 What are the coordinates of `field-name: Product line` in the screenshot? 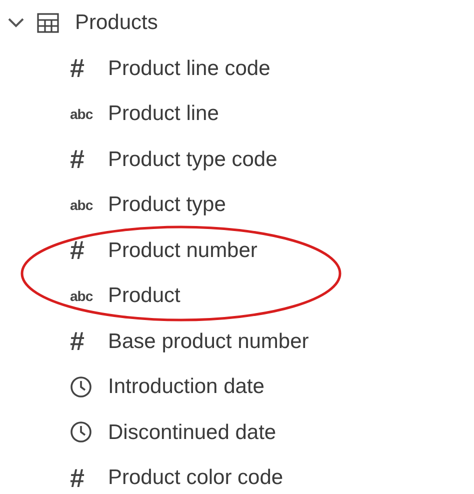 It's located at (163, 114).